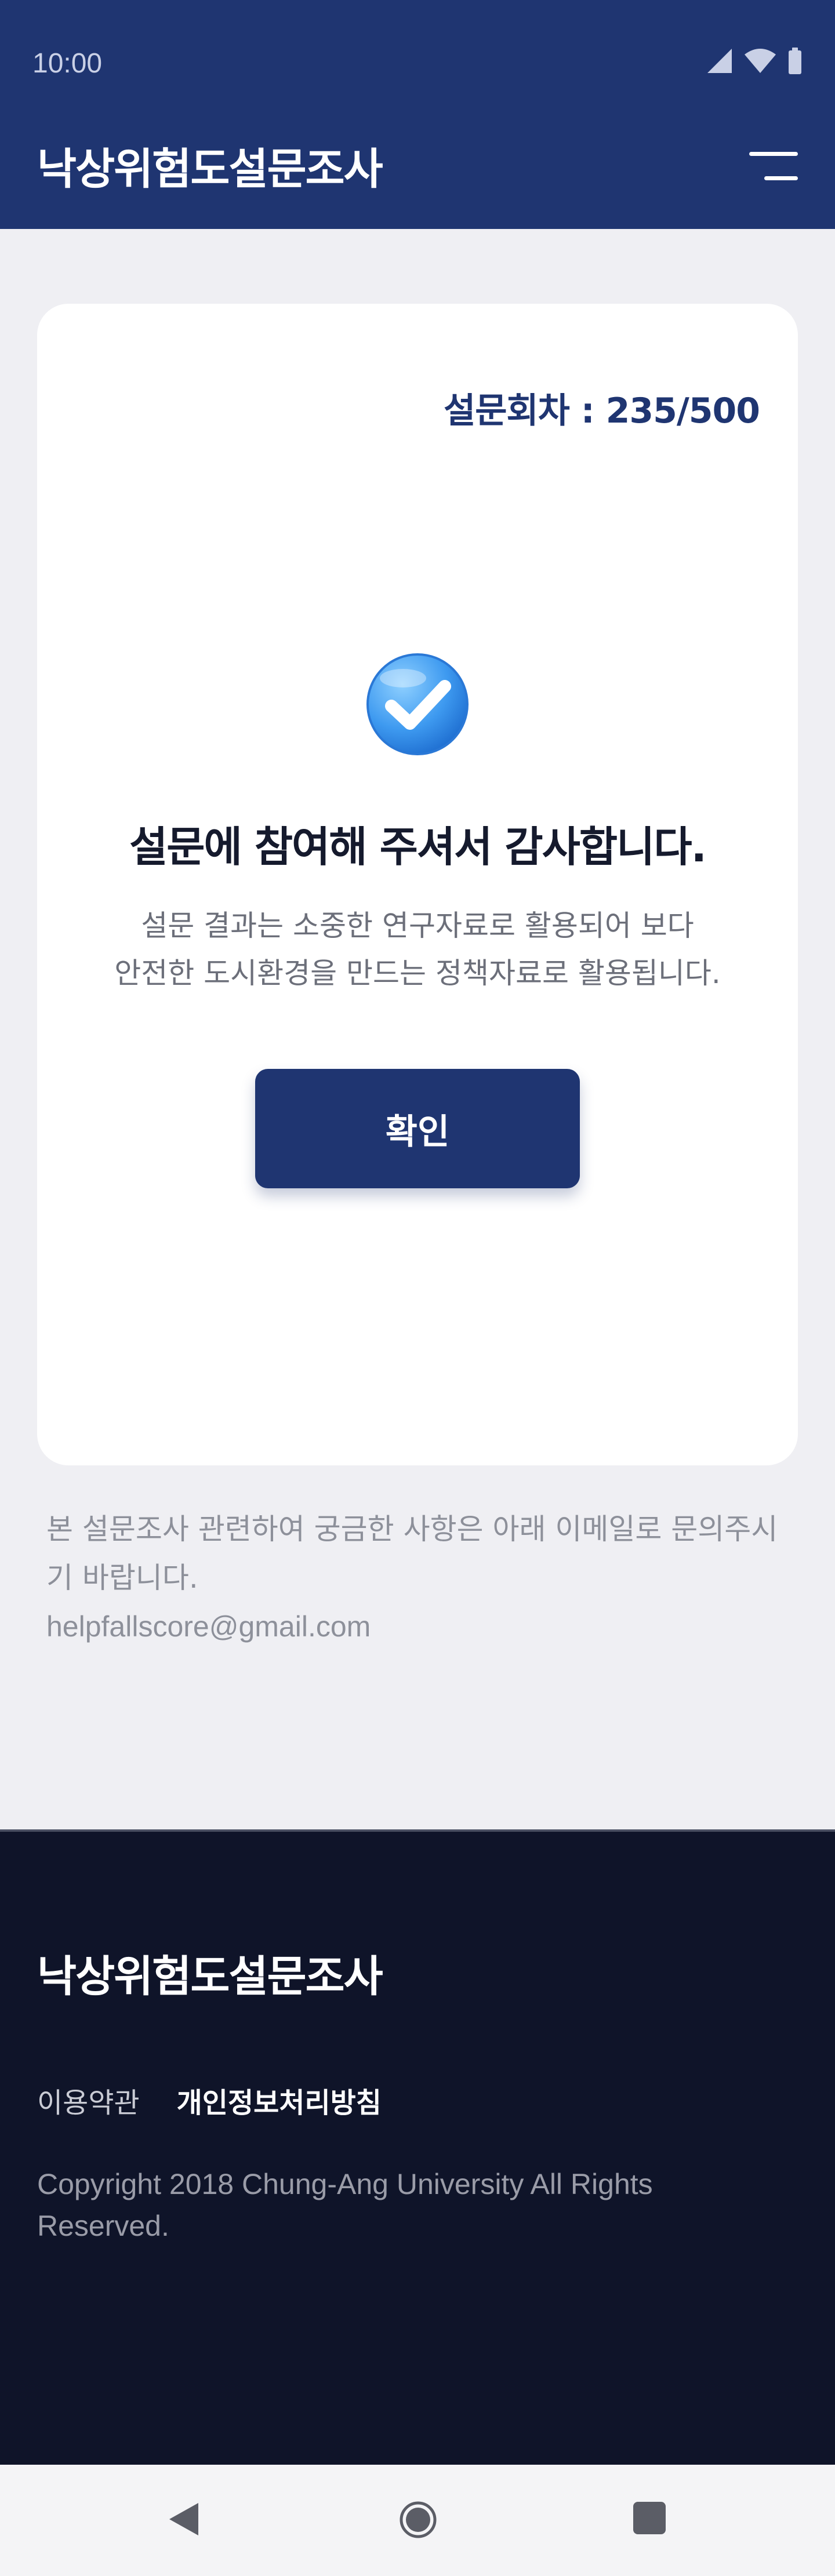 The height and width of the screenshot is (2576, 835). Describe the element at coordinates (210, 1977) in the screenshot. I see `footer-title: 낙상위험도설문조사` at that location.